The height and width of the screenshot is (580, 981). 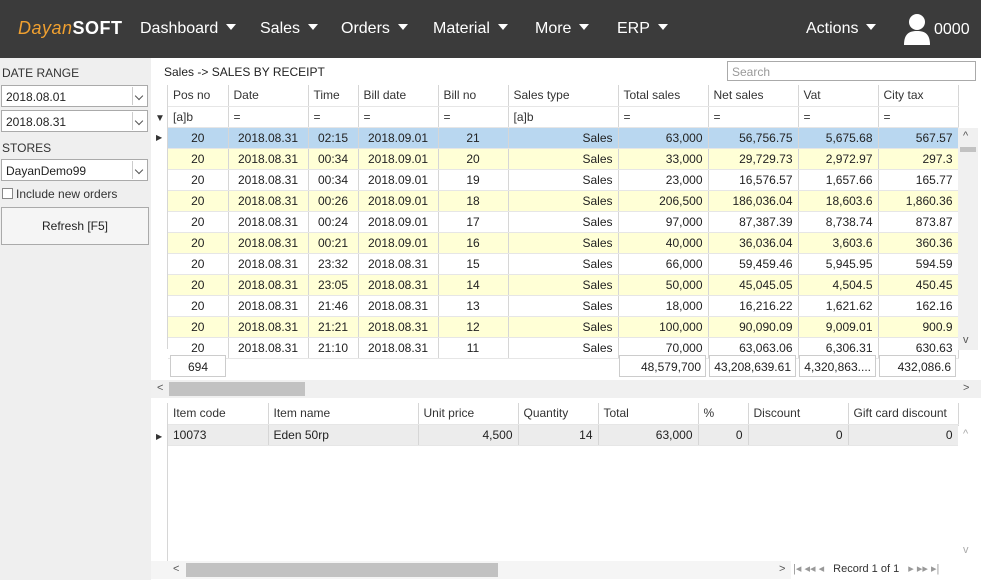 What do you see at coordinates (968, 493) in the screenshot?
I see `detail-grid-vscroll: ^ v` at bounding box center [968, 493].